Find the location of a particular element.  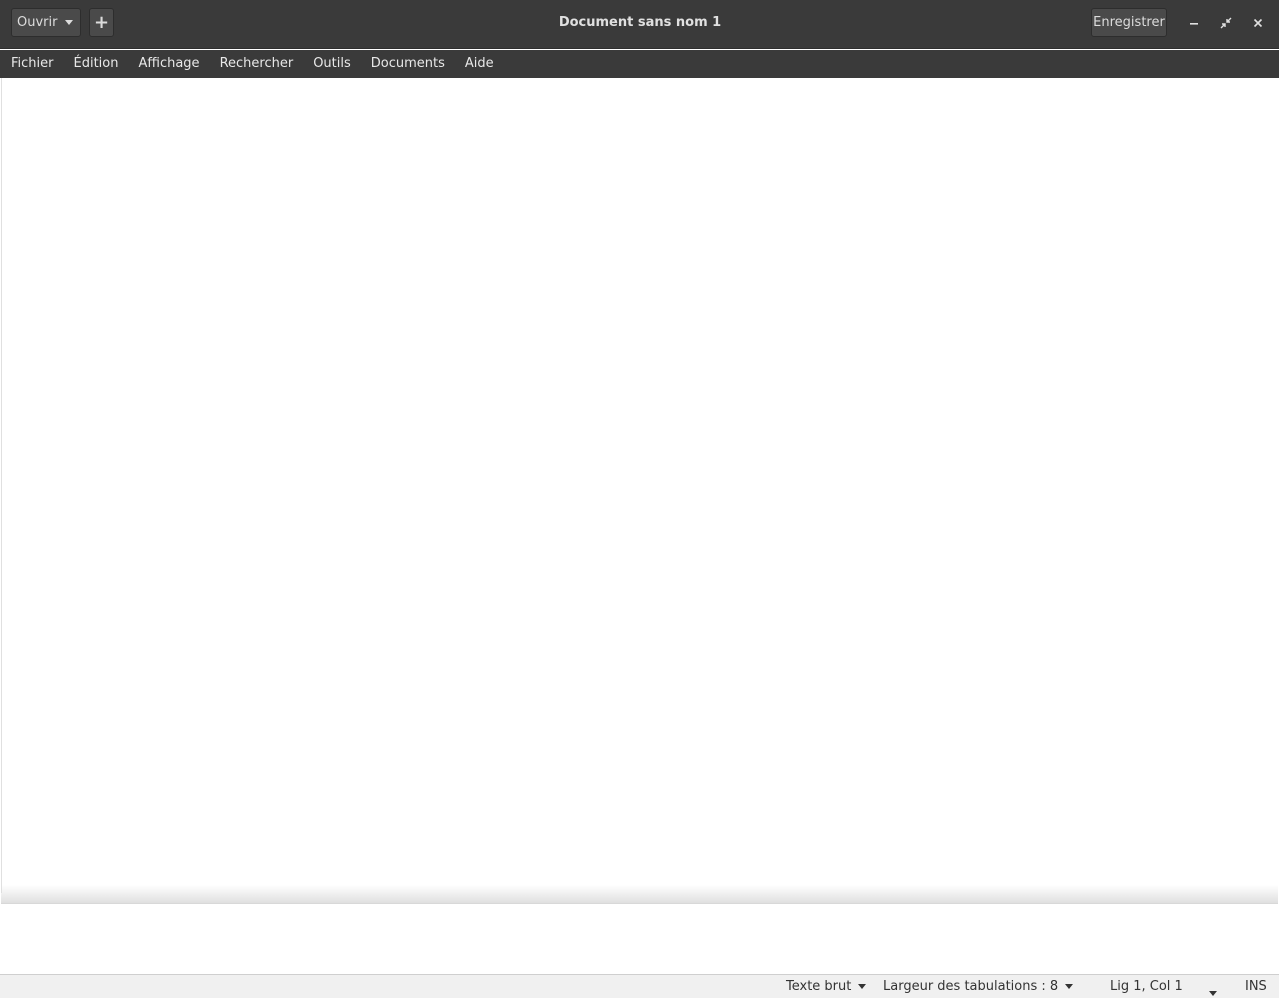

cursor-position-label: Lig 1, Col 1 is located at coordinates (1146, 986).